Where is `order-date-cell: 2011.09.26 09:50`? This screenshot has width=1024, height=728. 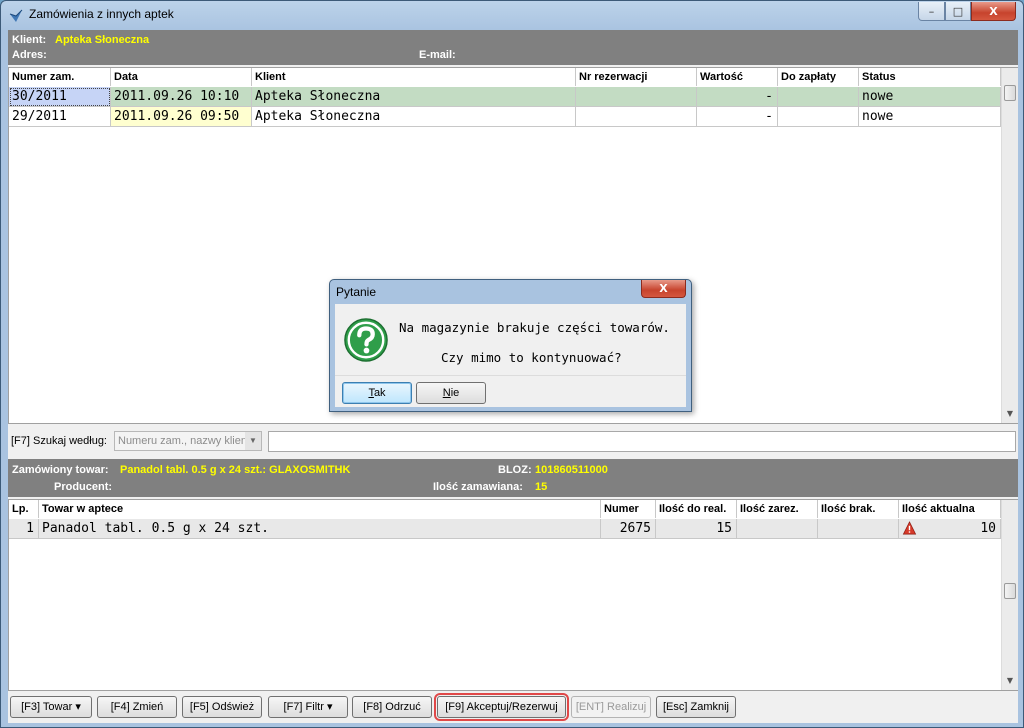 order-date-cell: 2011.09.26 09:50 is located at coordinates (181, 117).